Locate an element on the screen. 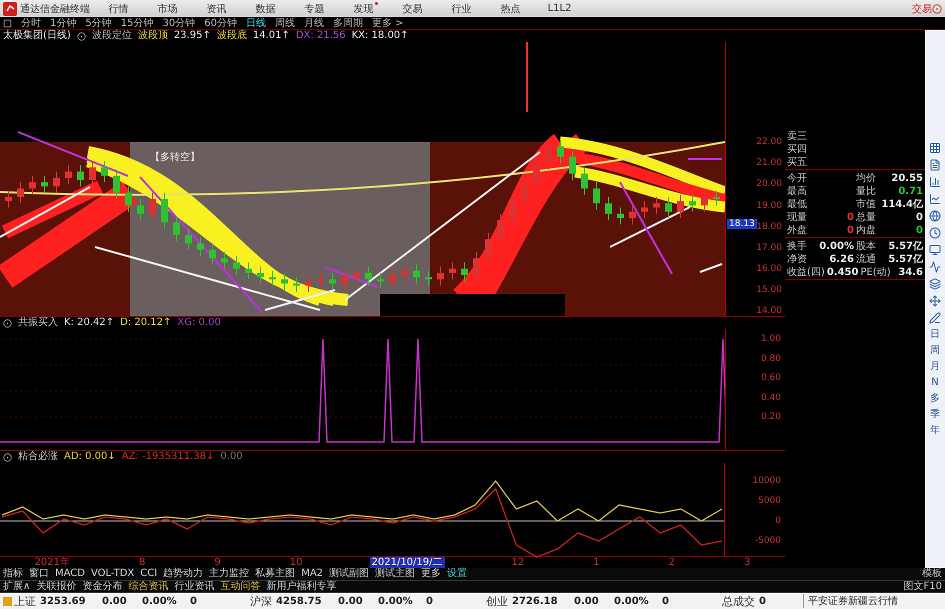  bottom-tab: 模板 is located at coordinates (932, 574).